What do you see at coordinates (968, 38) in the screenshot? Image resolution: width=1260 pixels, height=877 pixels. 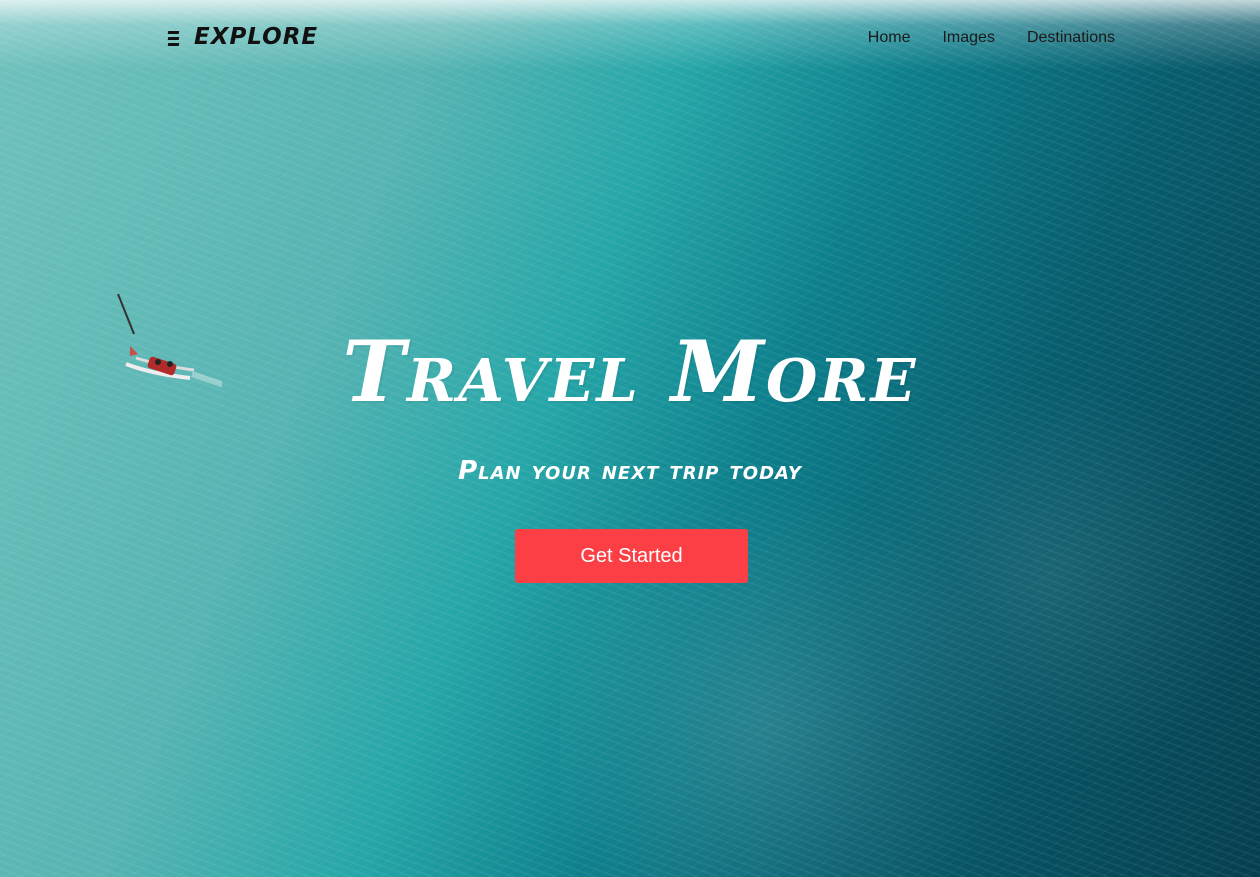 I see `nav-link-images: Images` at bounding box center [968, 38].